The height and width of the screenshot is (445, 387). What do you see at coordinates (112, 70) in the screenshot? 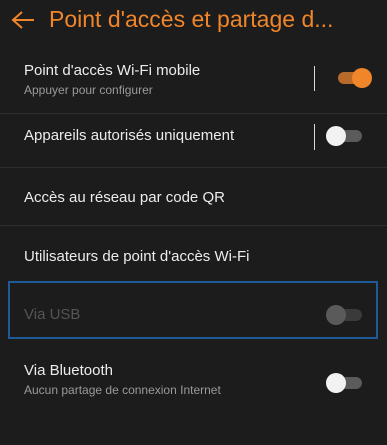
I see `mobile-hotspot-title: Point d'accès Wi-Fi mobile` at bounding box center [112, 70].